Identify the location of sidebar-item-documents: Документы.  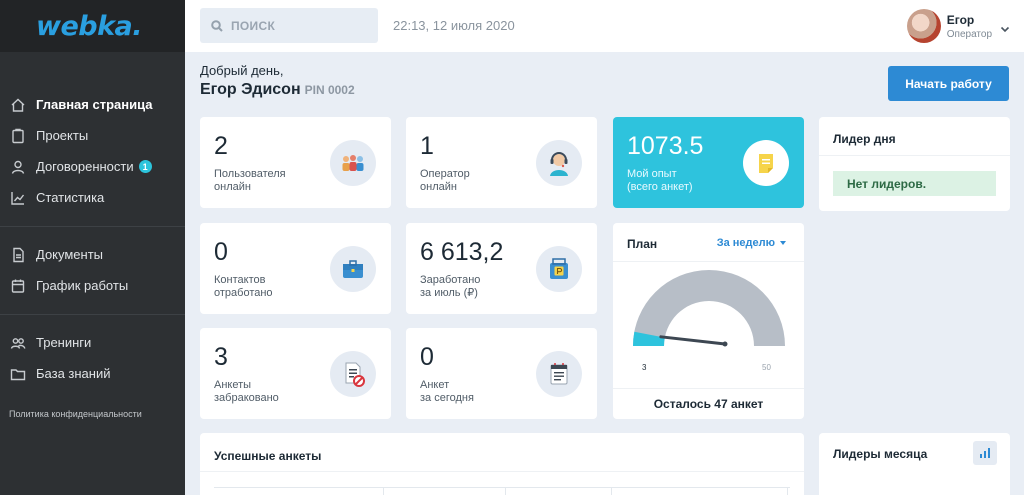
(92, 254).